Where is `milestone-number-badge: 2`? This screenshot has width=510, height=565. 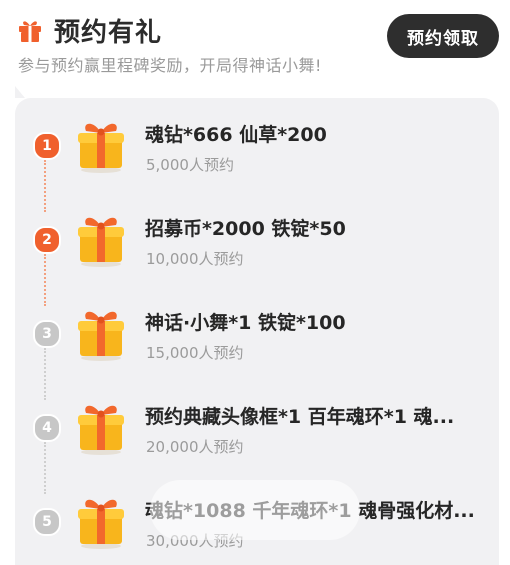 milestone-number-badge: 2 is located at coordinates (47, 240).